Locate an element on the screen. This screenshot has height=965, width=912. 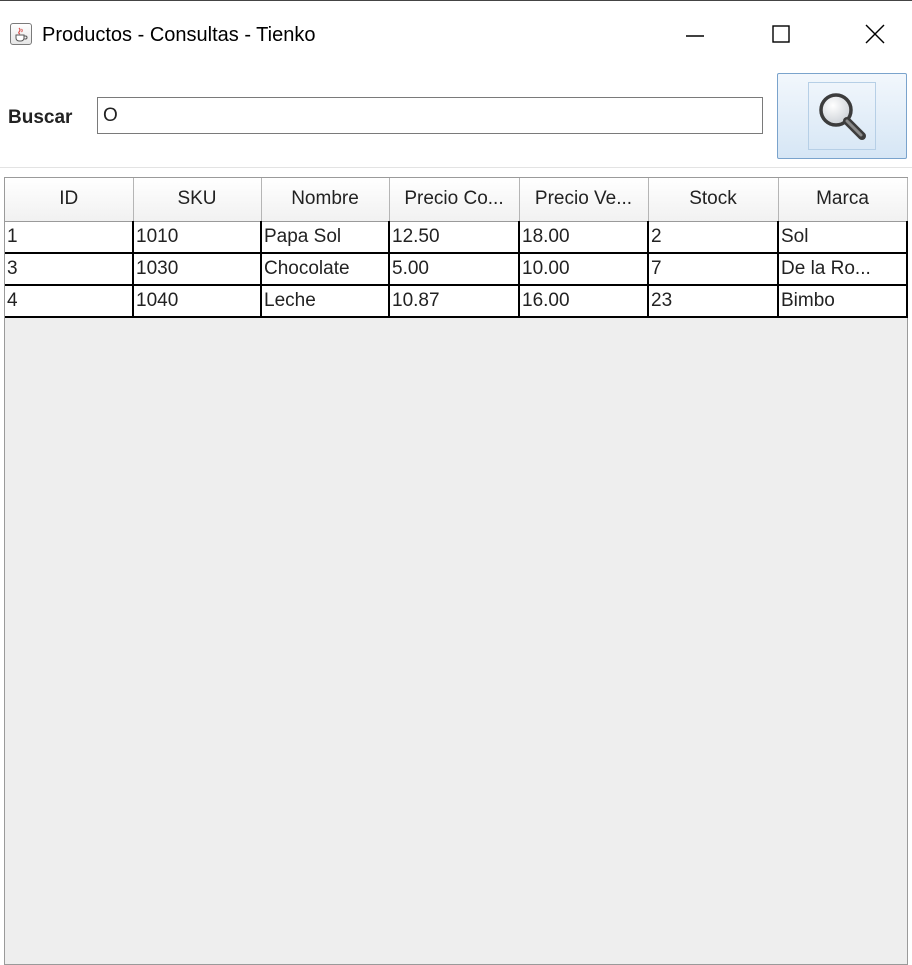
cell-stock: 7 is located at coordinates (713, 269).